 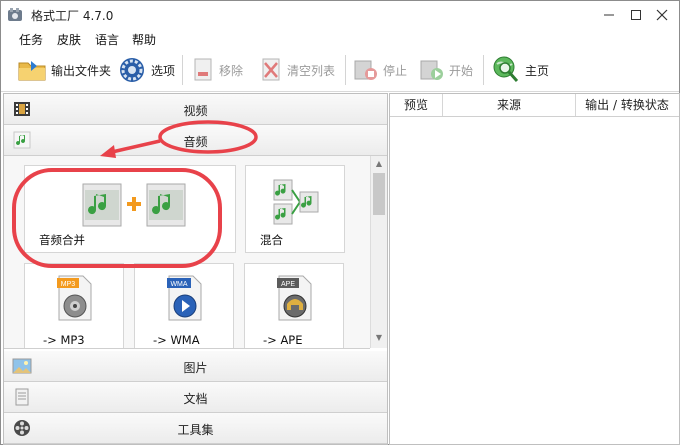 What do you see at coordinates (340, 15) in the screenshot?
I see `title-bar: 格式工厂 4.7.0` at bounding box center [340, 15].